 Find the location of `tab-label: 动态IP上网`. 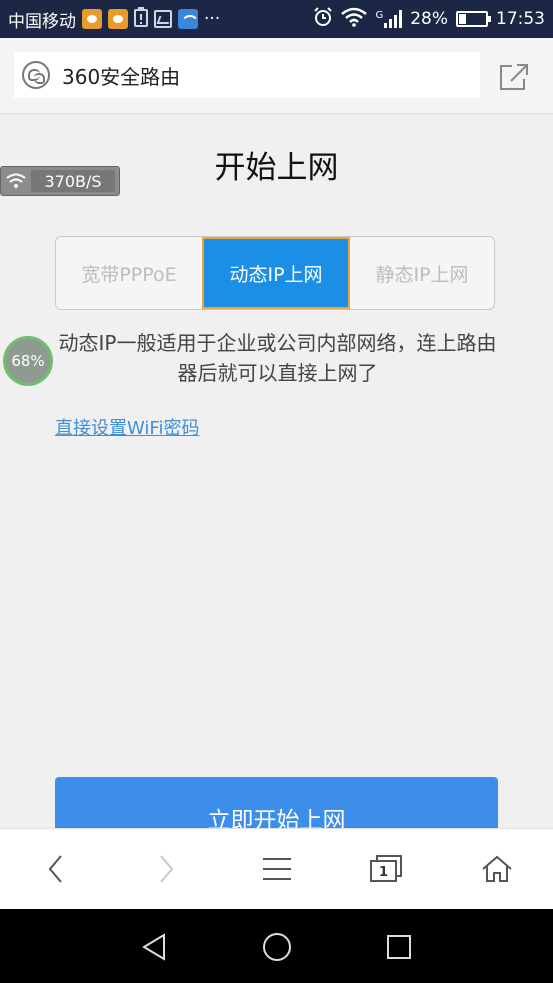

tab-label: 动态IP上网 is located at coordinates (276, 274).